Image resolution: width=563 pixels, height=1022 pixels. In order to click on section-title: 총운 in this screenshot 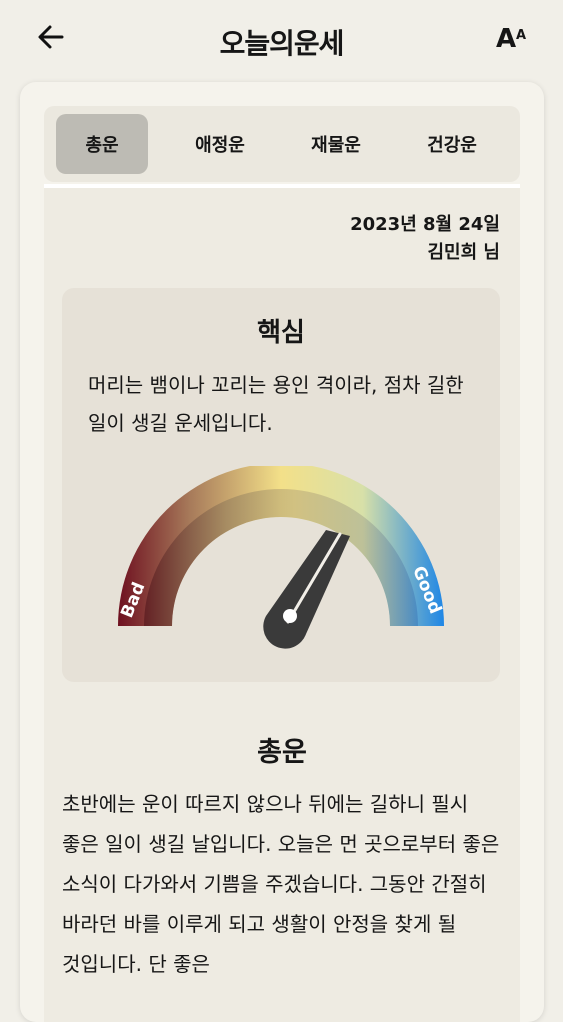, I will do `click(282, 752)`.